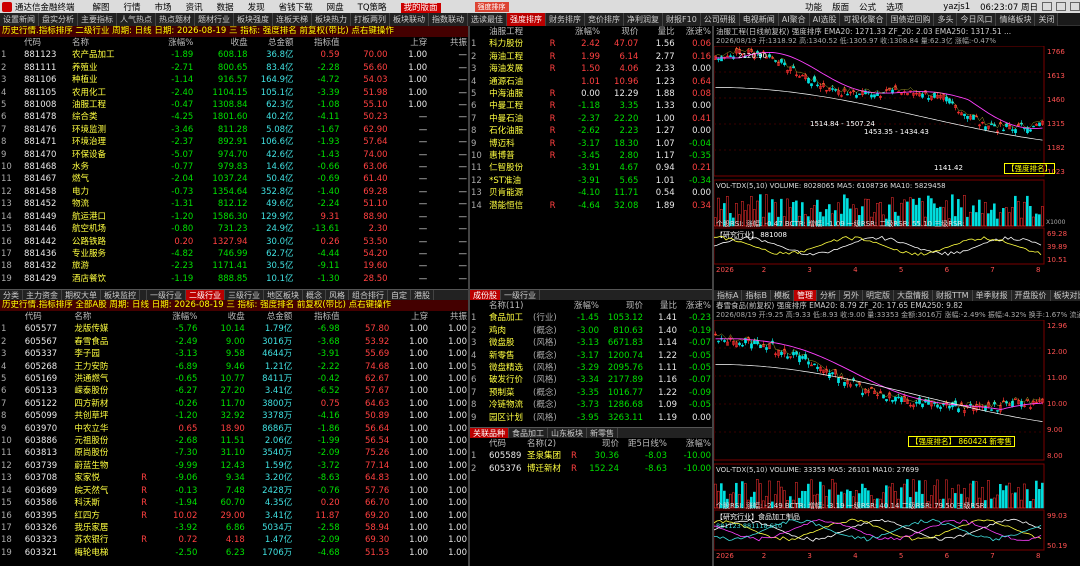 The width and height of the screenshot is (1080, 566). Describe the element at coordinates (682, 19) in the screenshot. I see `func-tab-17: 财报F10` at that location.